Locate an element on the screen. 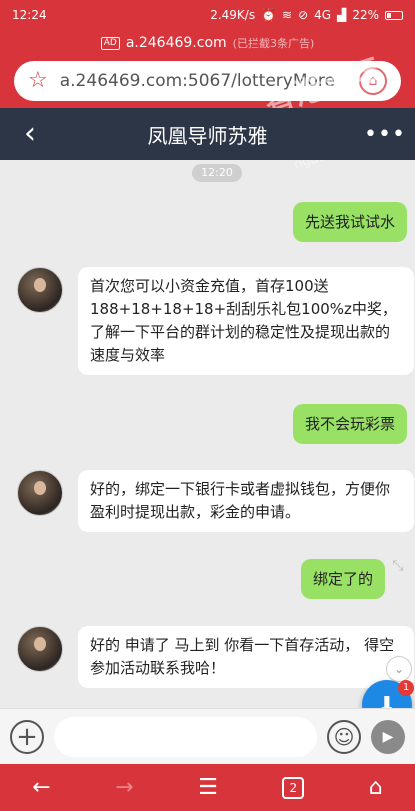 This screenshot has width=415, height=811. more-icon: ••• is located at coordinates (385, 134).